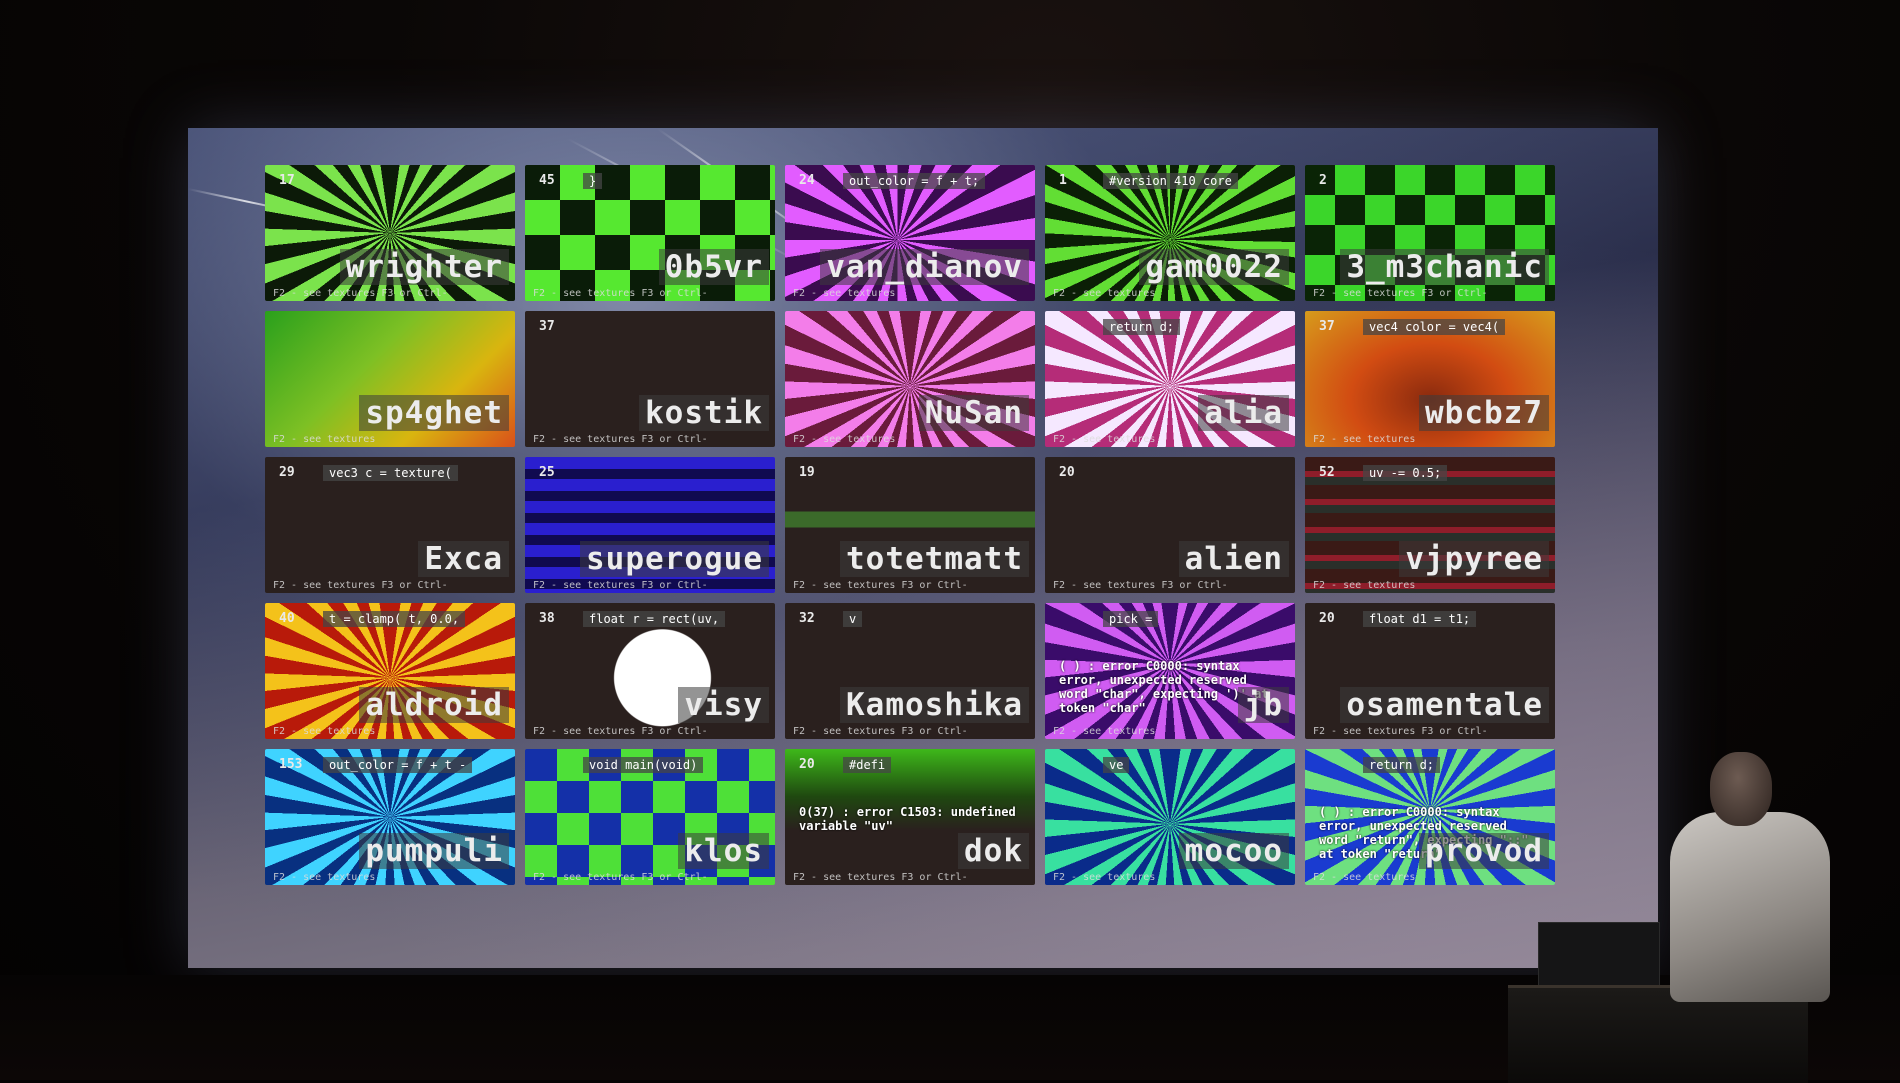 Image resolution: width=1900 pixels, height=1083 pixels. I want to click on coder-name: alia, so click(1243, 413).